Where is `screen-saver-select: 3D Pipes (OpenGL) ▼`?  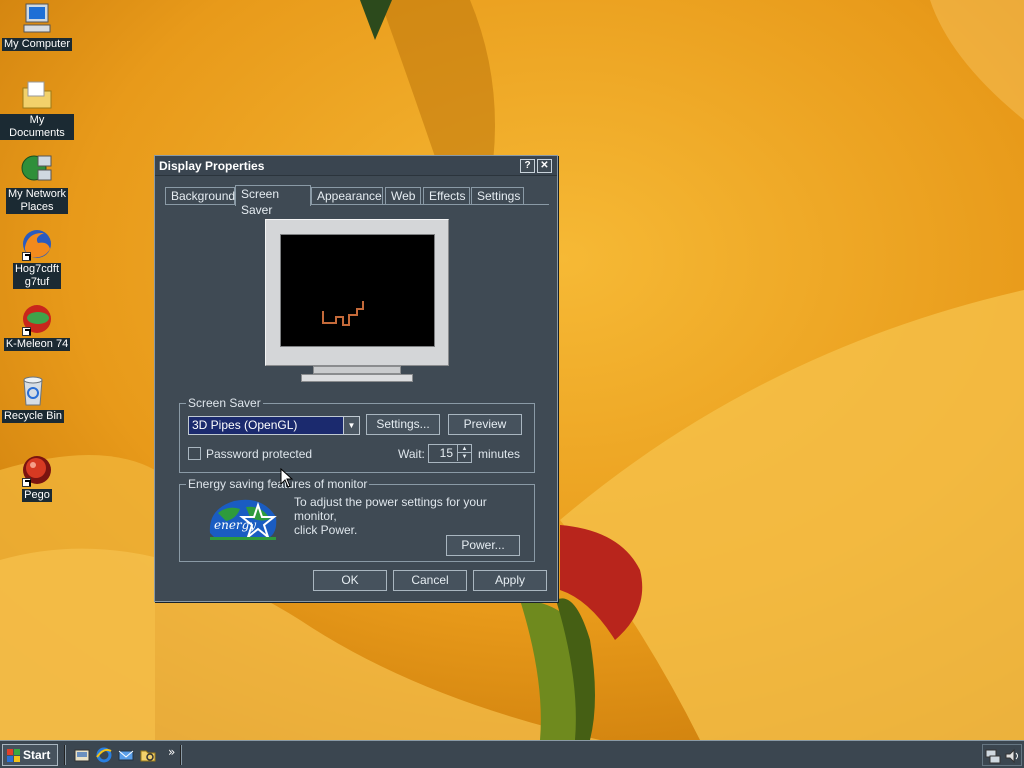 screen-saver-select: 3D Pipes (OpenGL) ▼ is located at coordinates (274, 425).